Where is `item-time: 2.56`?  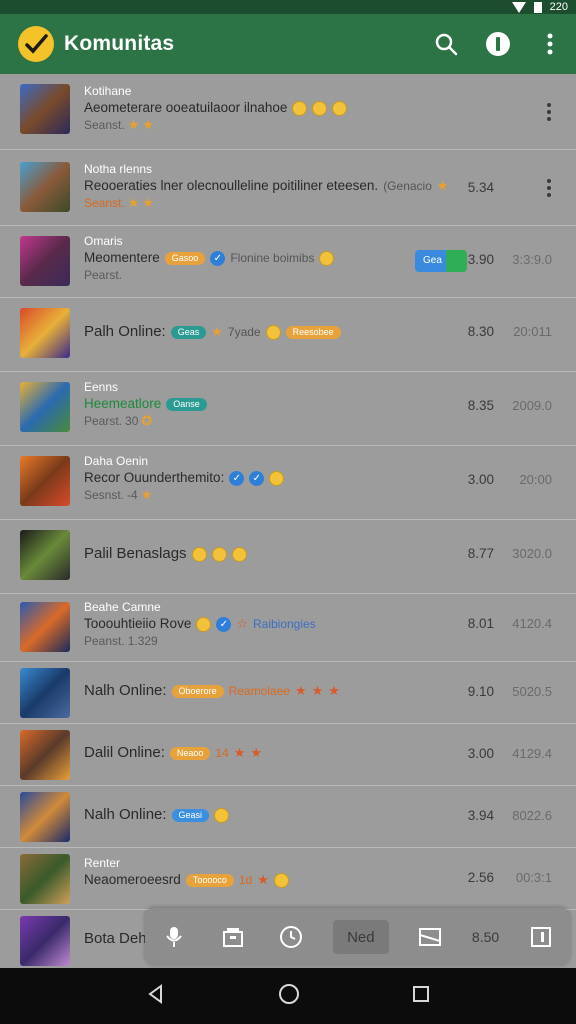 item-time: 2.56 is located at coordinates (480, 877).